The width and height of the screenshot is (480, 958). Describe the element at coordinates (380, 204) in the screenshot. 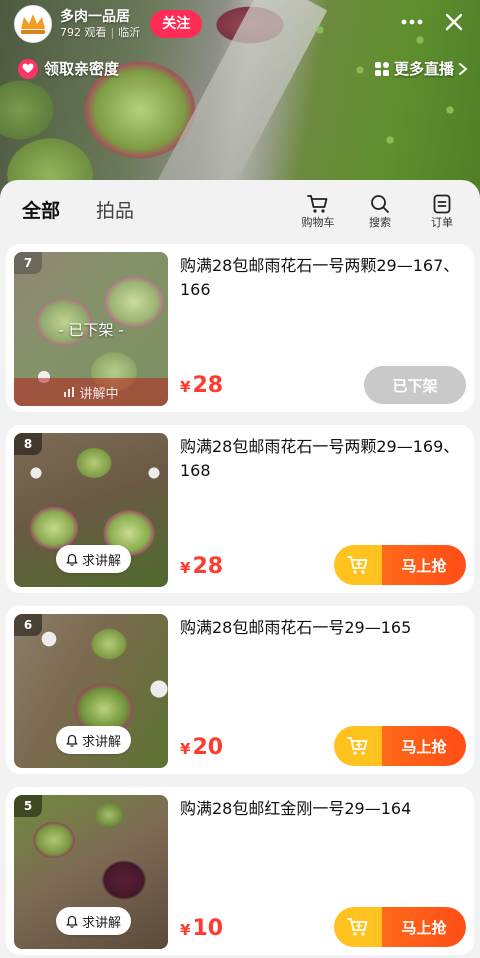

I see `search-icon` at that location.